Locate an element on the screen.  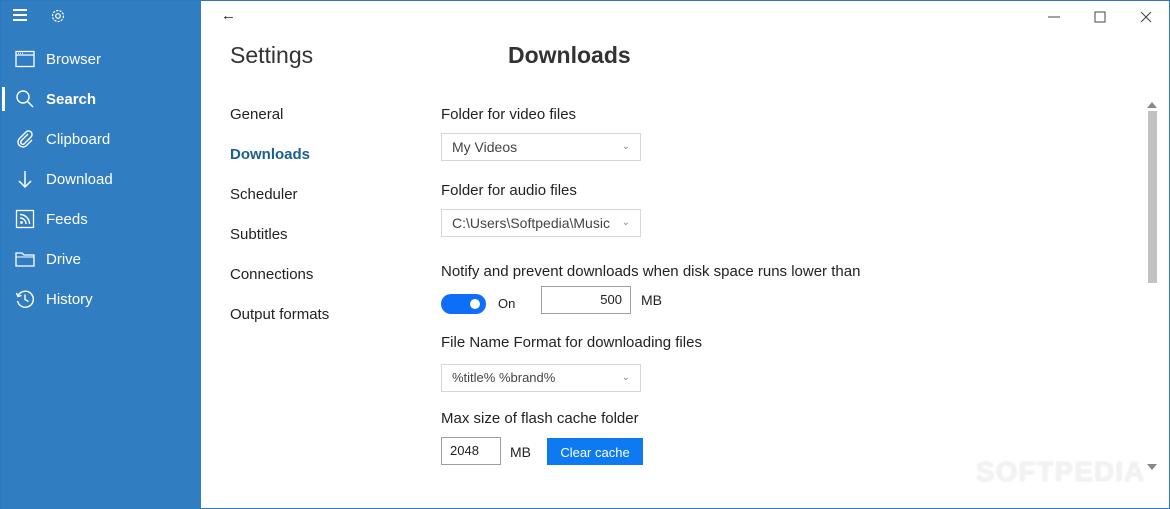
minimize-button is located at coordinates (1054, 17).